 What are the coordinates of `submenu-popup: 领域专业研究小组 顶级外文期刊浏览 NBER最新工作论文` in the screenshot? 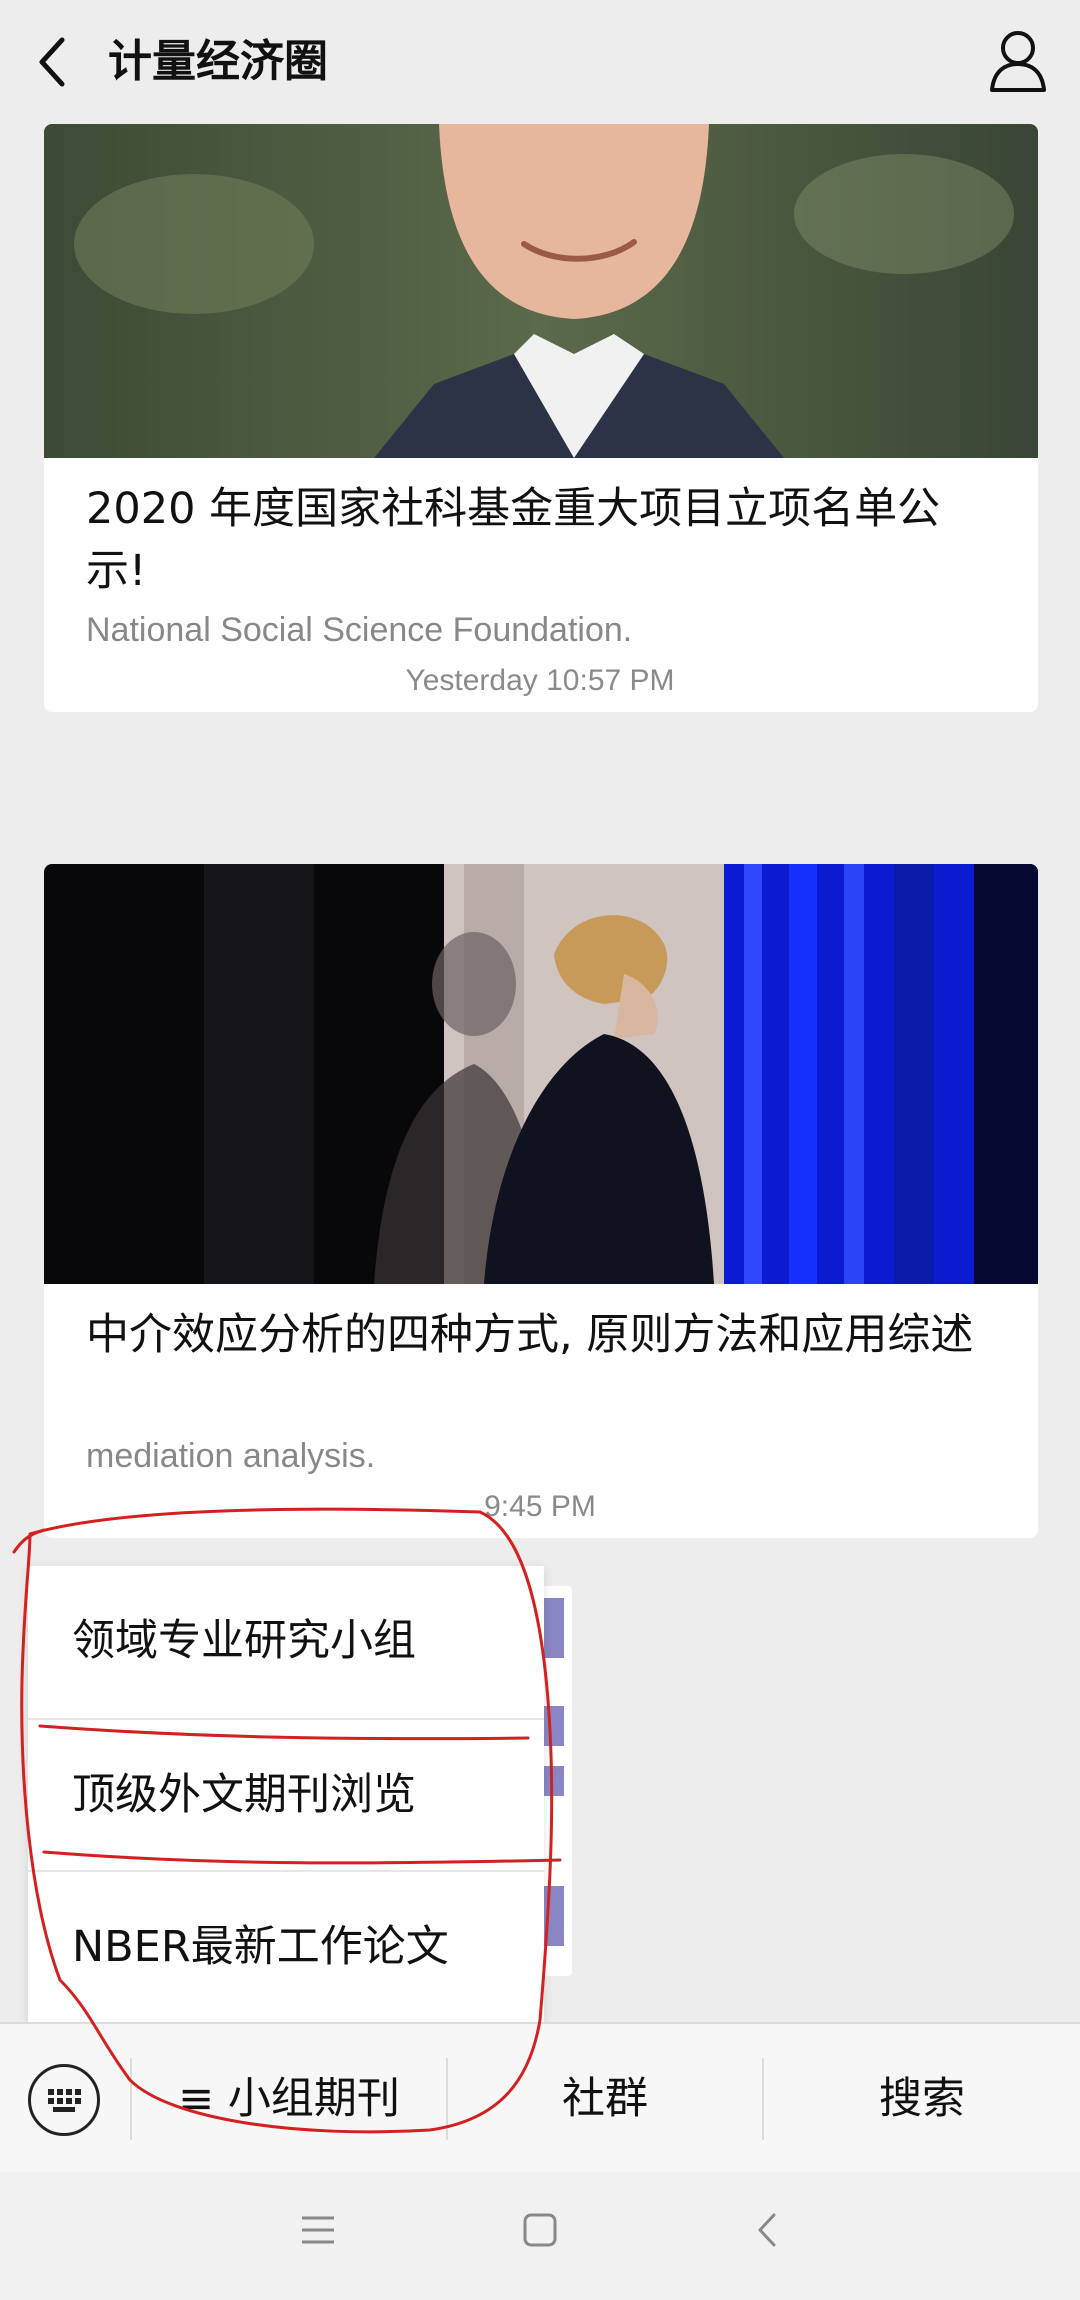 It's located at (286, 1794).